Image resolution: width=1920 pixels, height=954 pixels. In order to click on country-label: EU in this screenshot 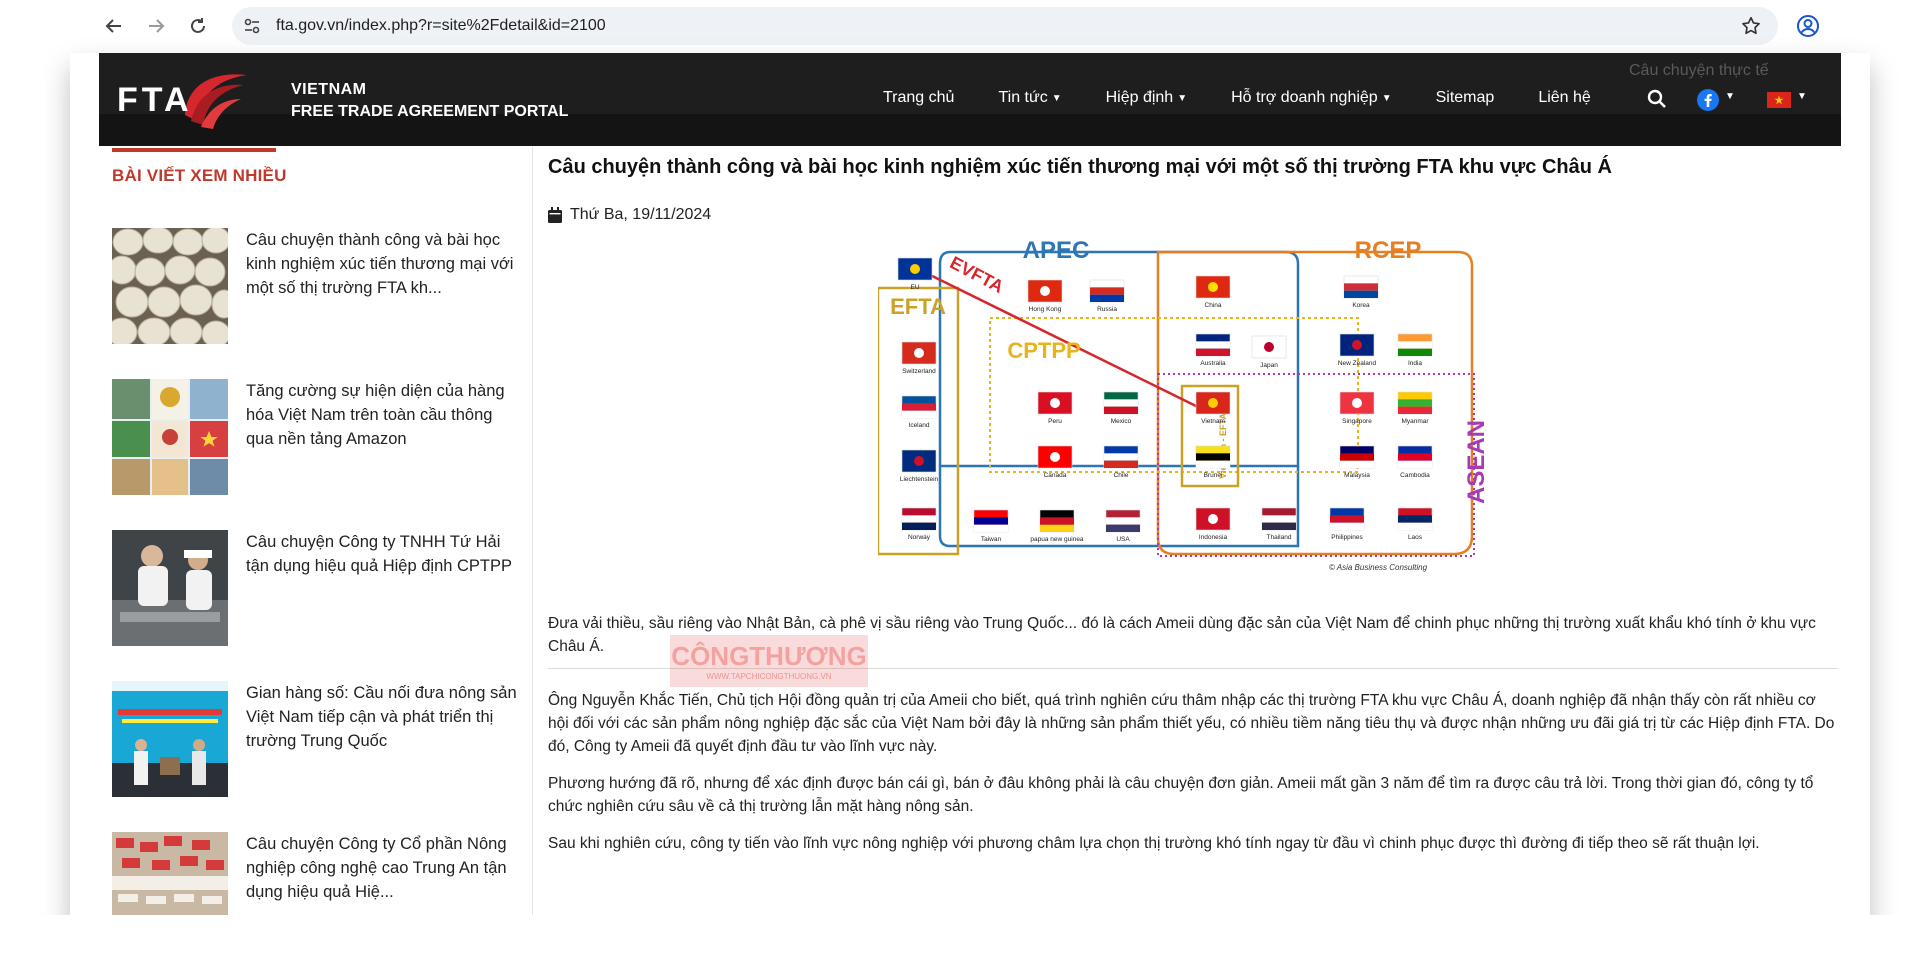, I will do `click(914, 287)`.